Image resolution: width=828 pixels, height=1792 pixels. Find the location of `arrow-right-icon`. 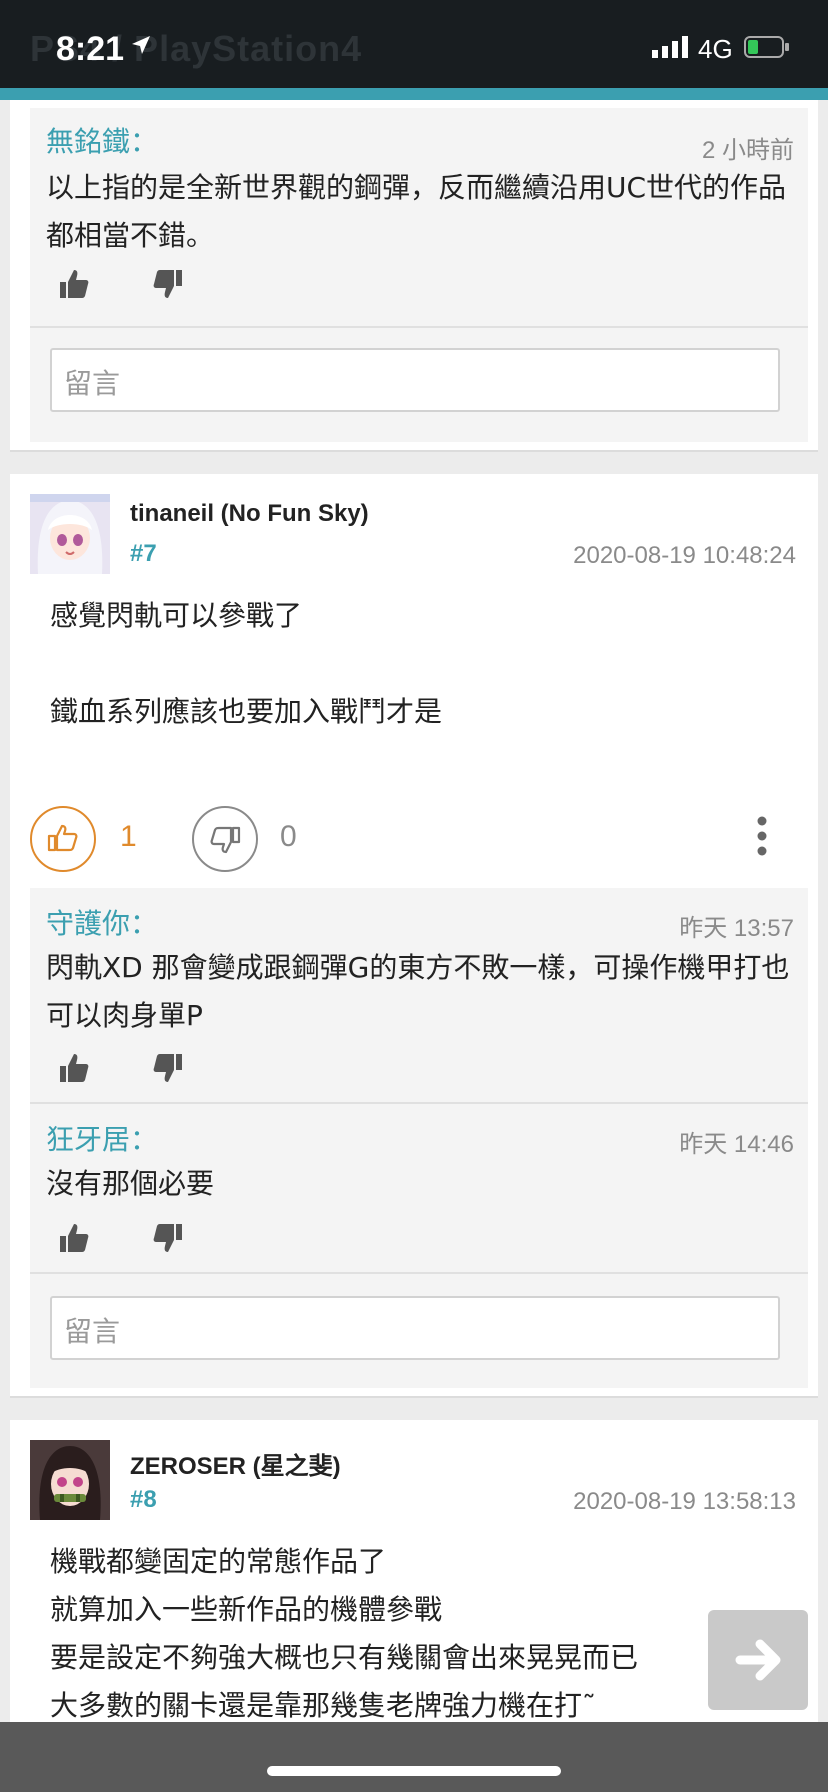

arrow-right-icon is located at coordinates (758, 1660).